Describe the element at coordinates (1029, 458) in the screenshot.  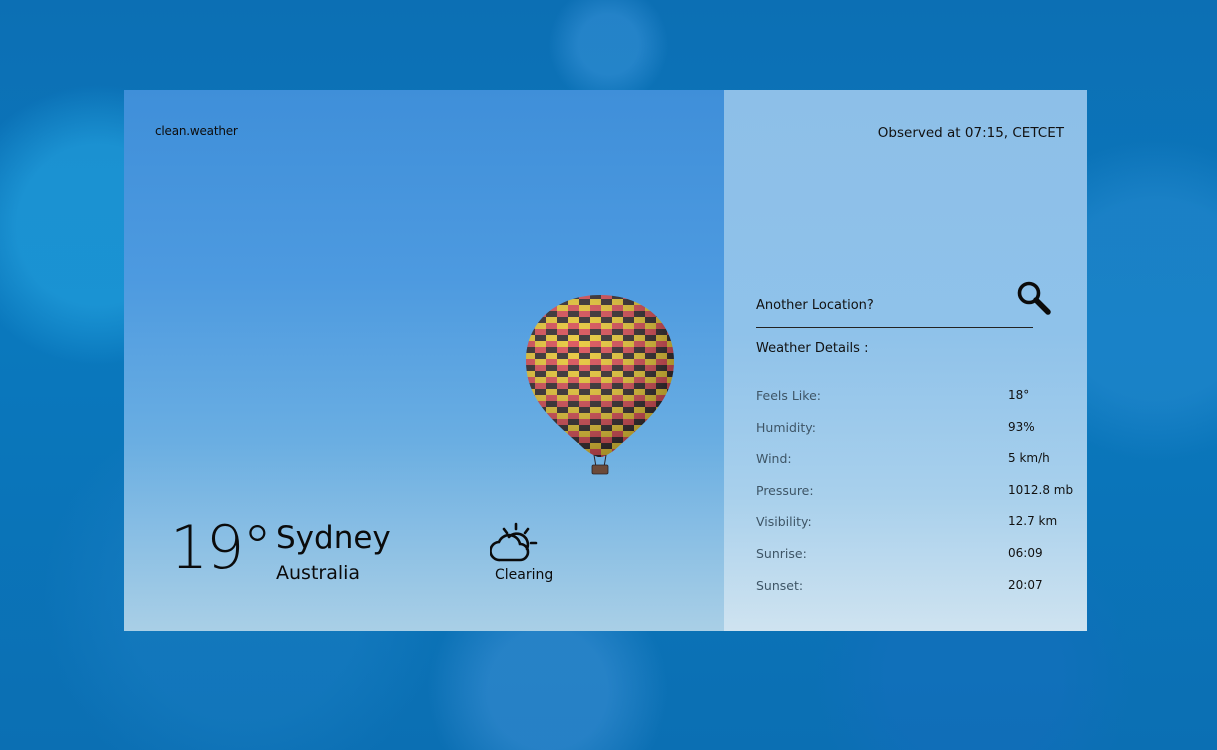
I see `detail-value: 5 km/h` at that location.